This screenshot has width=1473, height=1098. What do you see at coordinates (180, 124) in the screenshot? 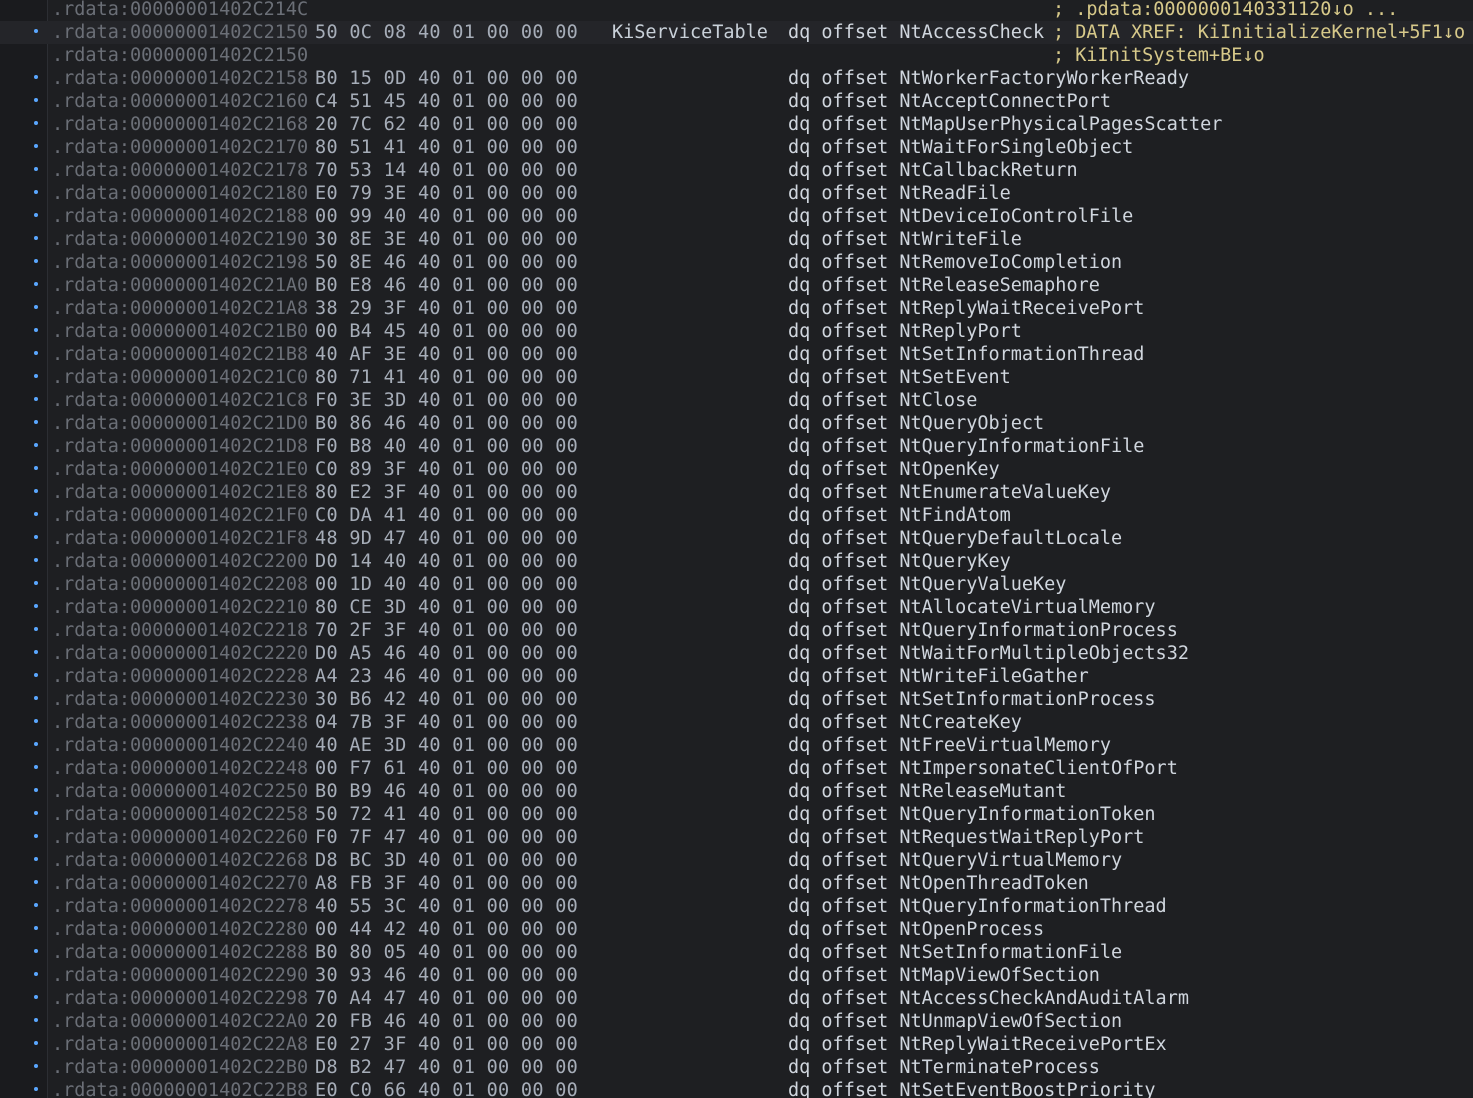
I see `address: .rdata:00000001402C2168` at bounding box center [180, 124].